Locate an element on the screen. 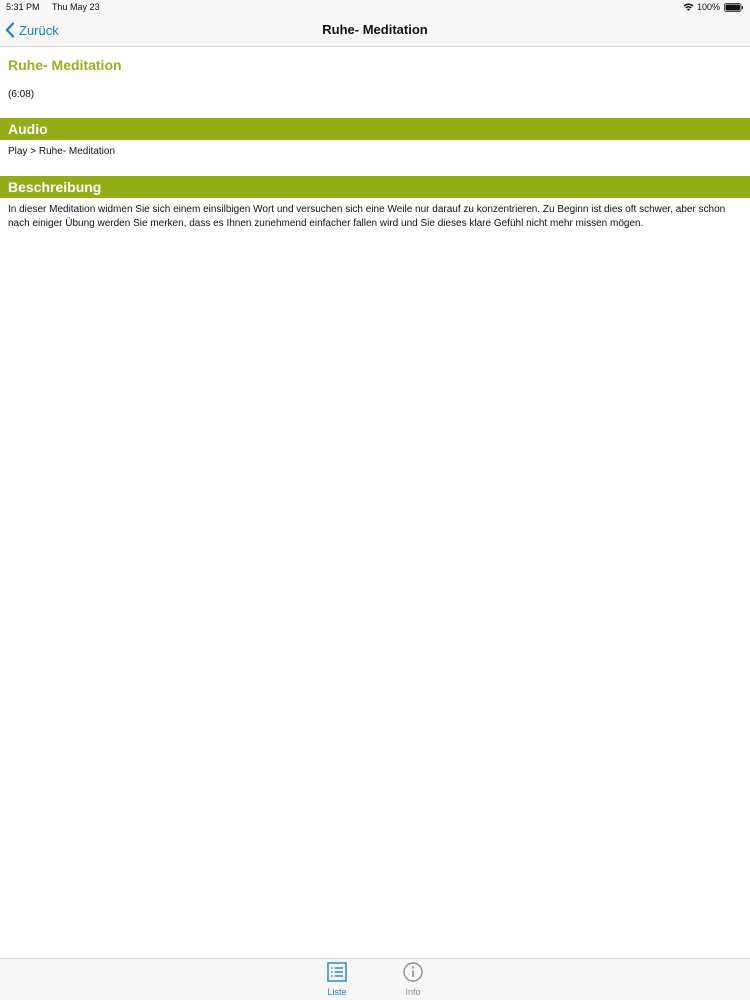  battery-icon is located at coordinates (733, 7).